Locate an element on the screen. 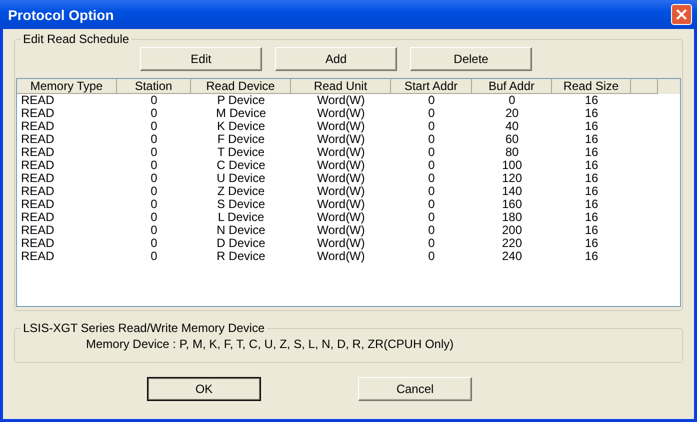 This screenshot has height=422, width=697. table-cell-text: 140 is located at coordinates (512, 191).